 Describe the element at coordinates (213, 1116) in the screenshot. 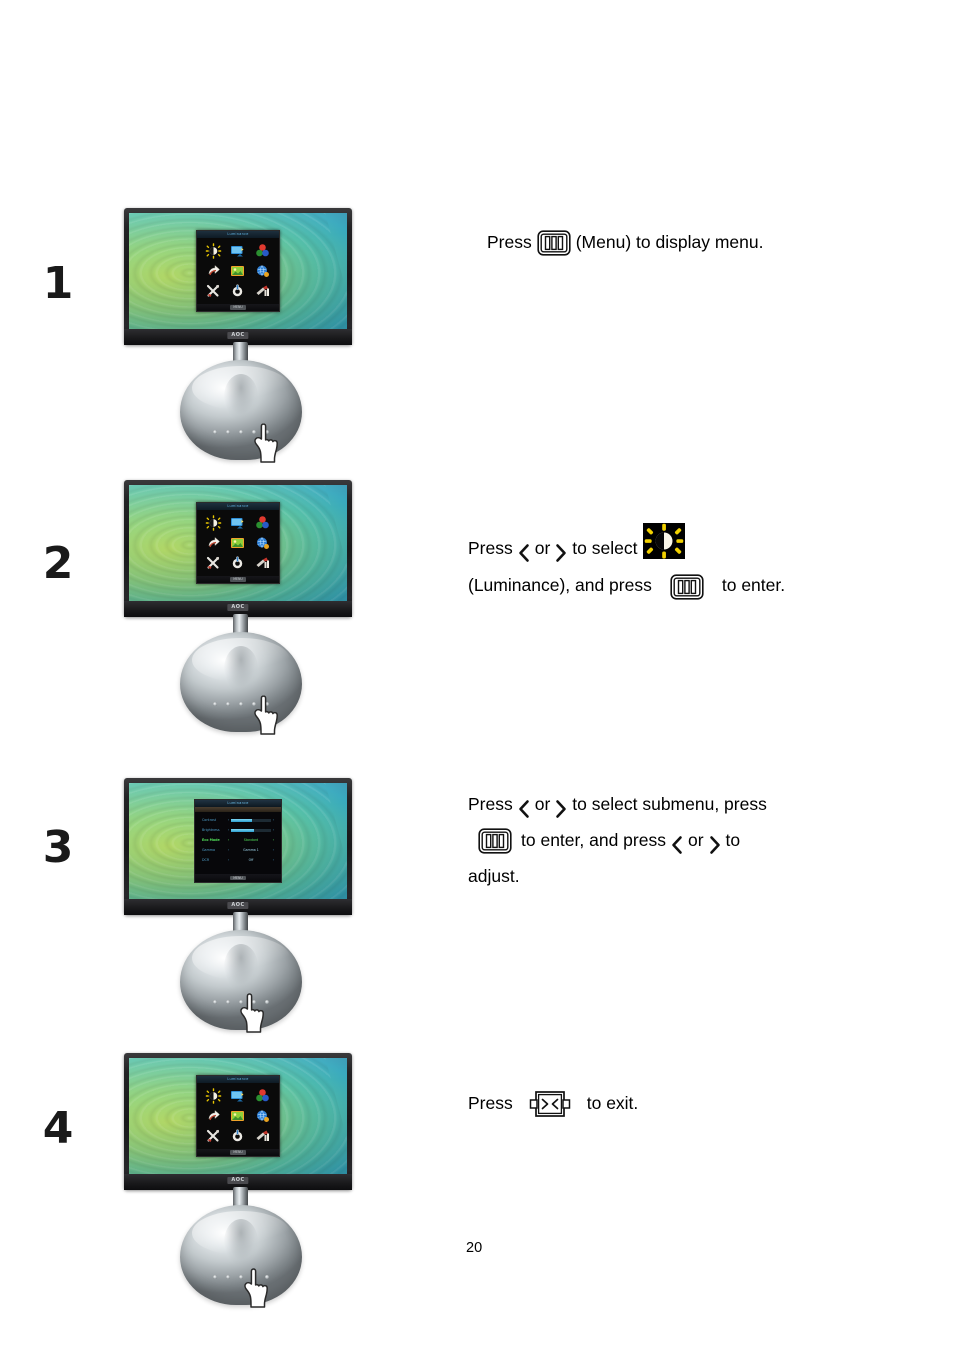

I see `picture-boost-icon` at that location.